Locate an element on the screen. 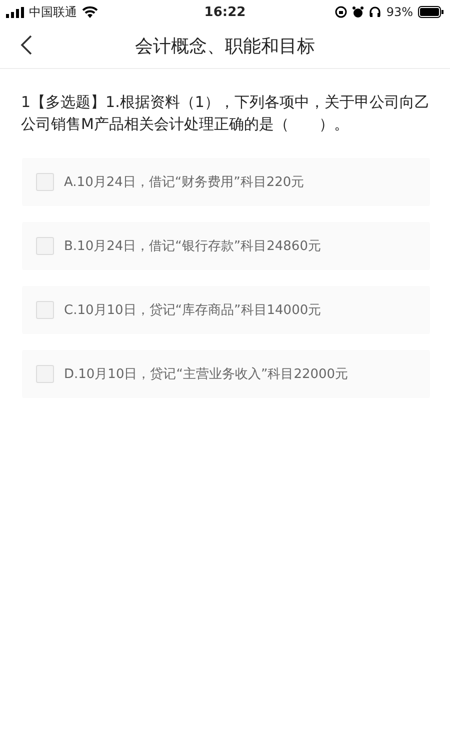 The height and width of the screenshot is (751, 450). question-text: 1【多选题】1.根据资料（1），下列各项中，关于甲公司向乙公司销售M产品相关会计处理正确的是（ ）。 is located at coordinates (225, 113).